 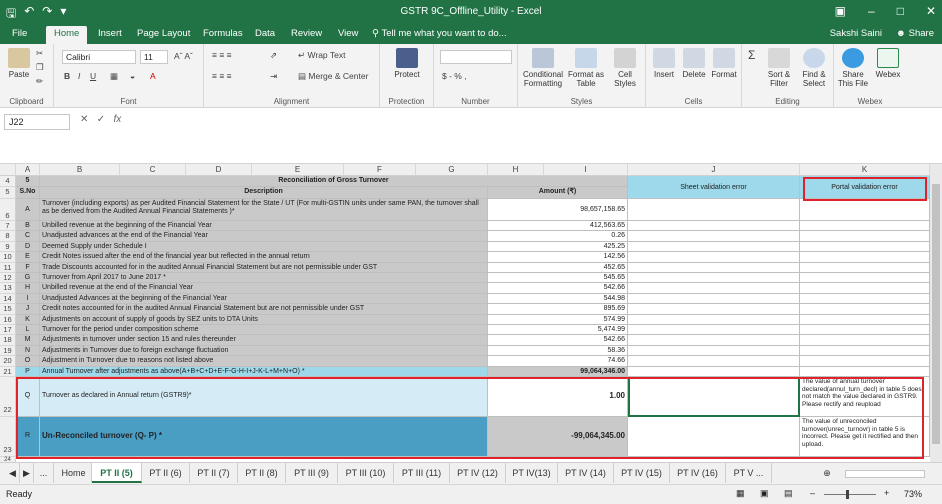 I want to click on amount-cell: 58.36, so click(x=558, y=351).